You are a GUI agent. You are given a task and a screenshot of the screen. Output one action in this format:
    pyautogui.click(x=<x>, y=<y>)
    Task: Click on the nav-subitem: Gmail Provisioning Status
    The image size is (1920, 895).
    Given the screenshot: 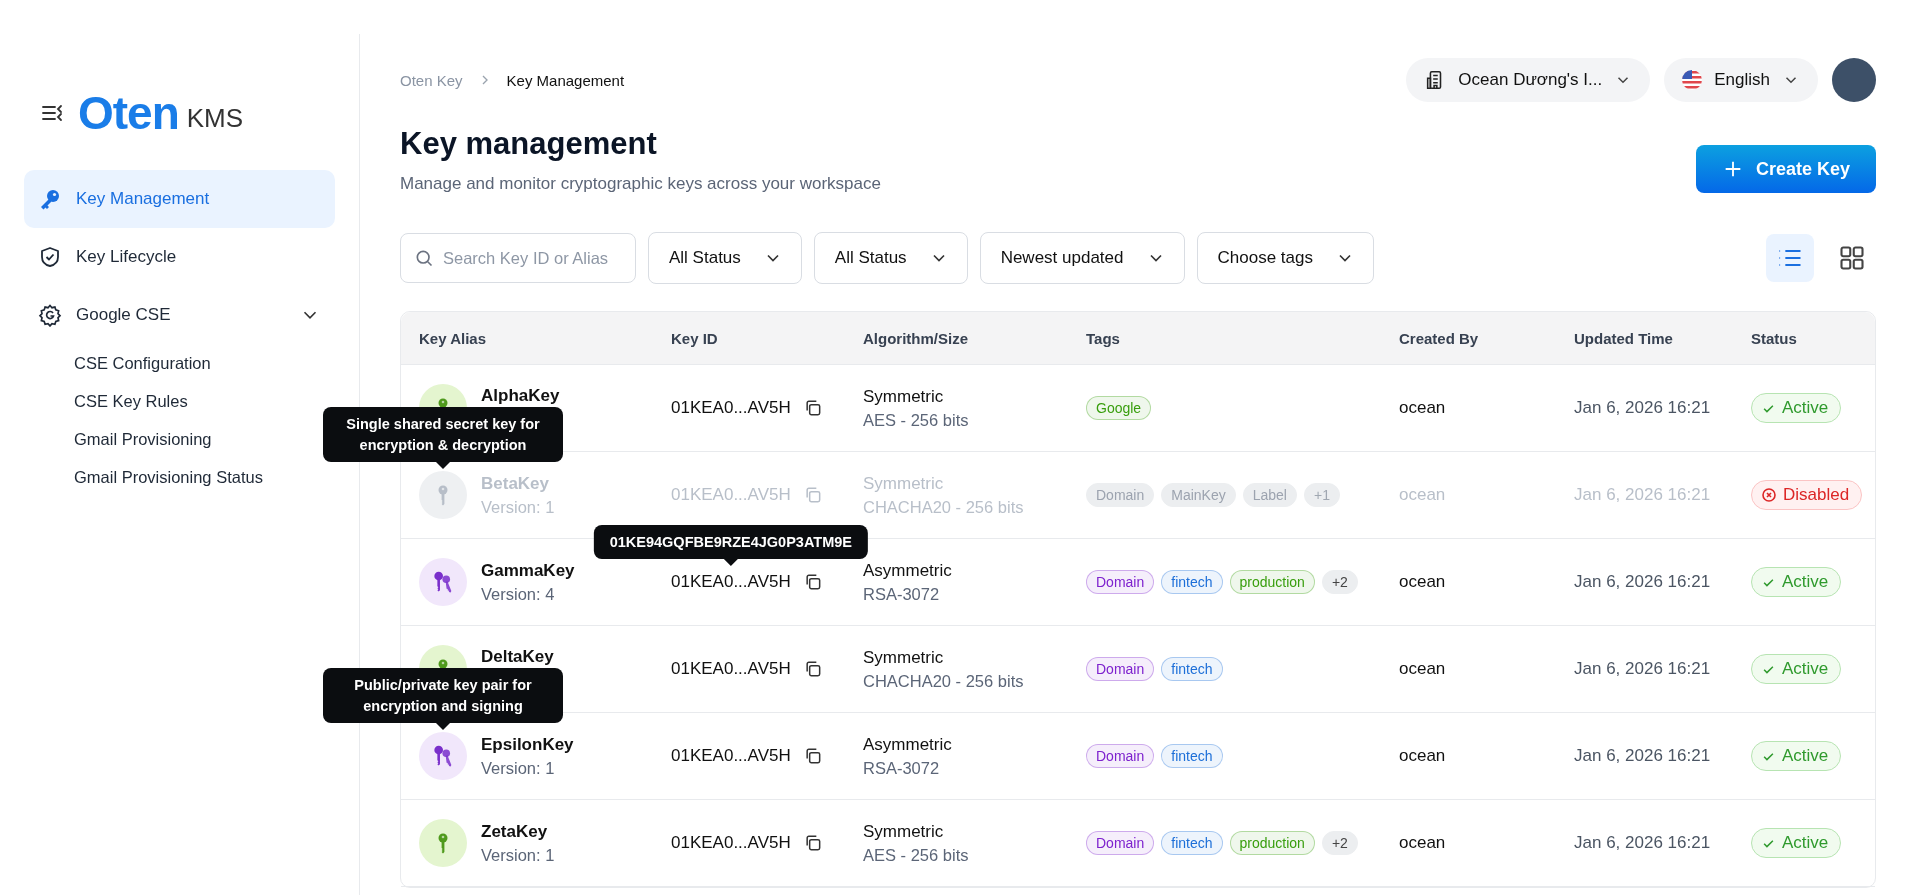 What is the action you would take?
    pyautogui.click(x=143, y=477)
    